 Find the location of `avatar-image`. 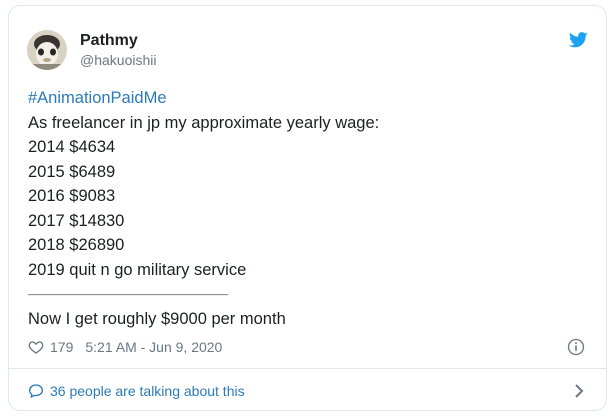

avatar-image is located at coordinates (47, 50).